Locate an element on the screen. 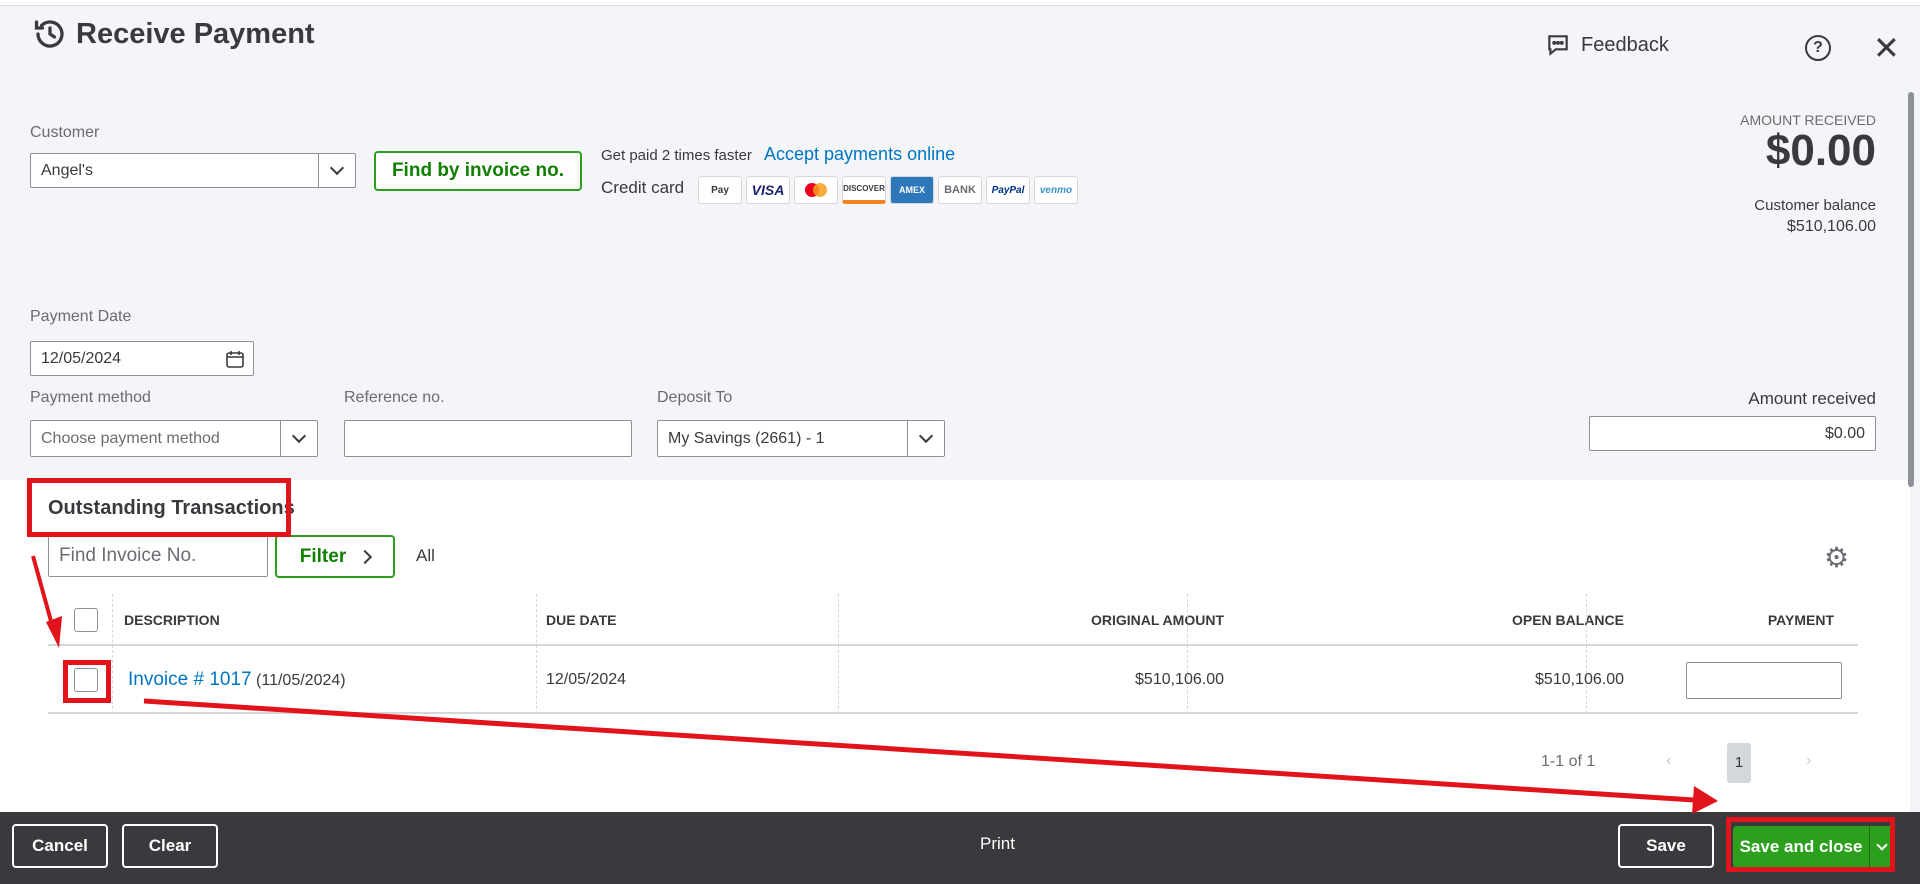 The height and width of the screenshot is (884, 1920). page-number-button: 1 is located at coordinates (1739, 763).